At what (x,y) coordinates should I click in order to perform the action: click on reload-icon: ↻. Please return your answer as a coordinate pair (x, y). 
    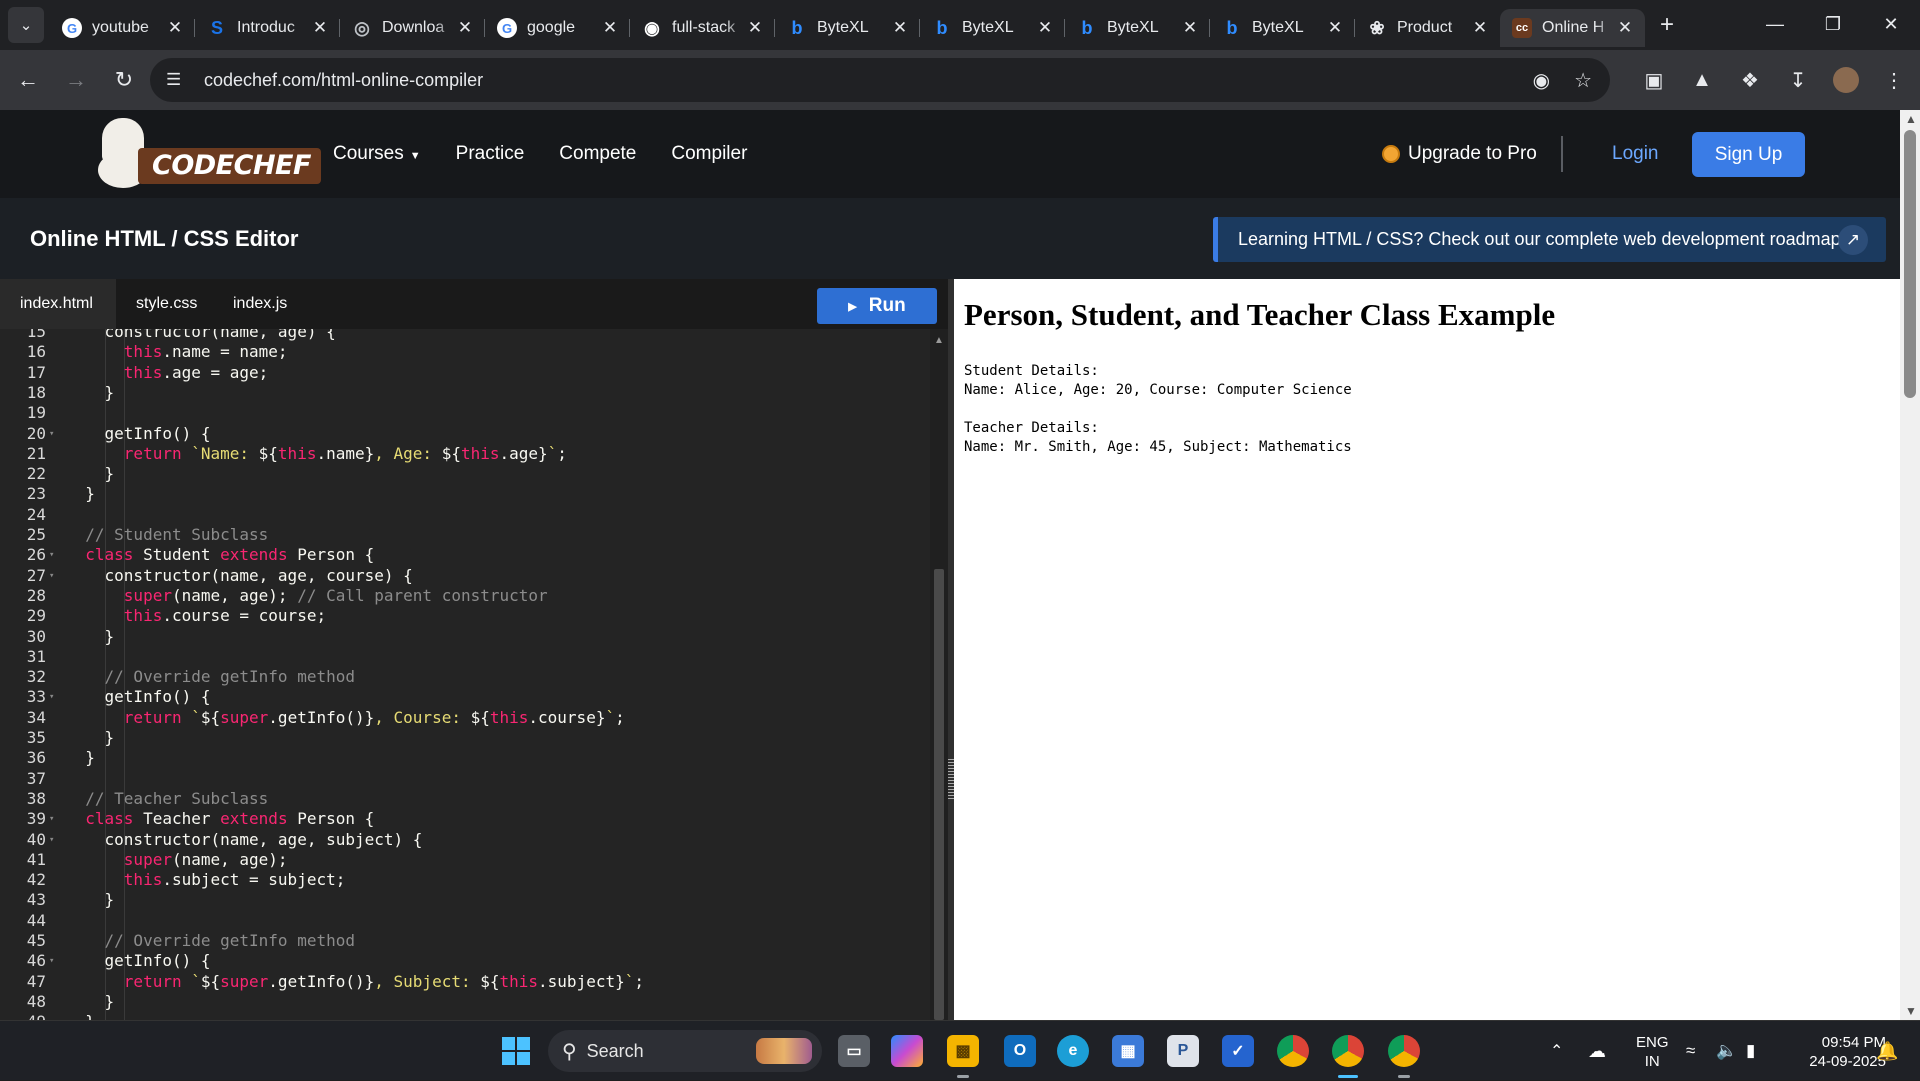
    Looking at the image, I should click on (124, 80).